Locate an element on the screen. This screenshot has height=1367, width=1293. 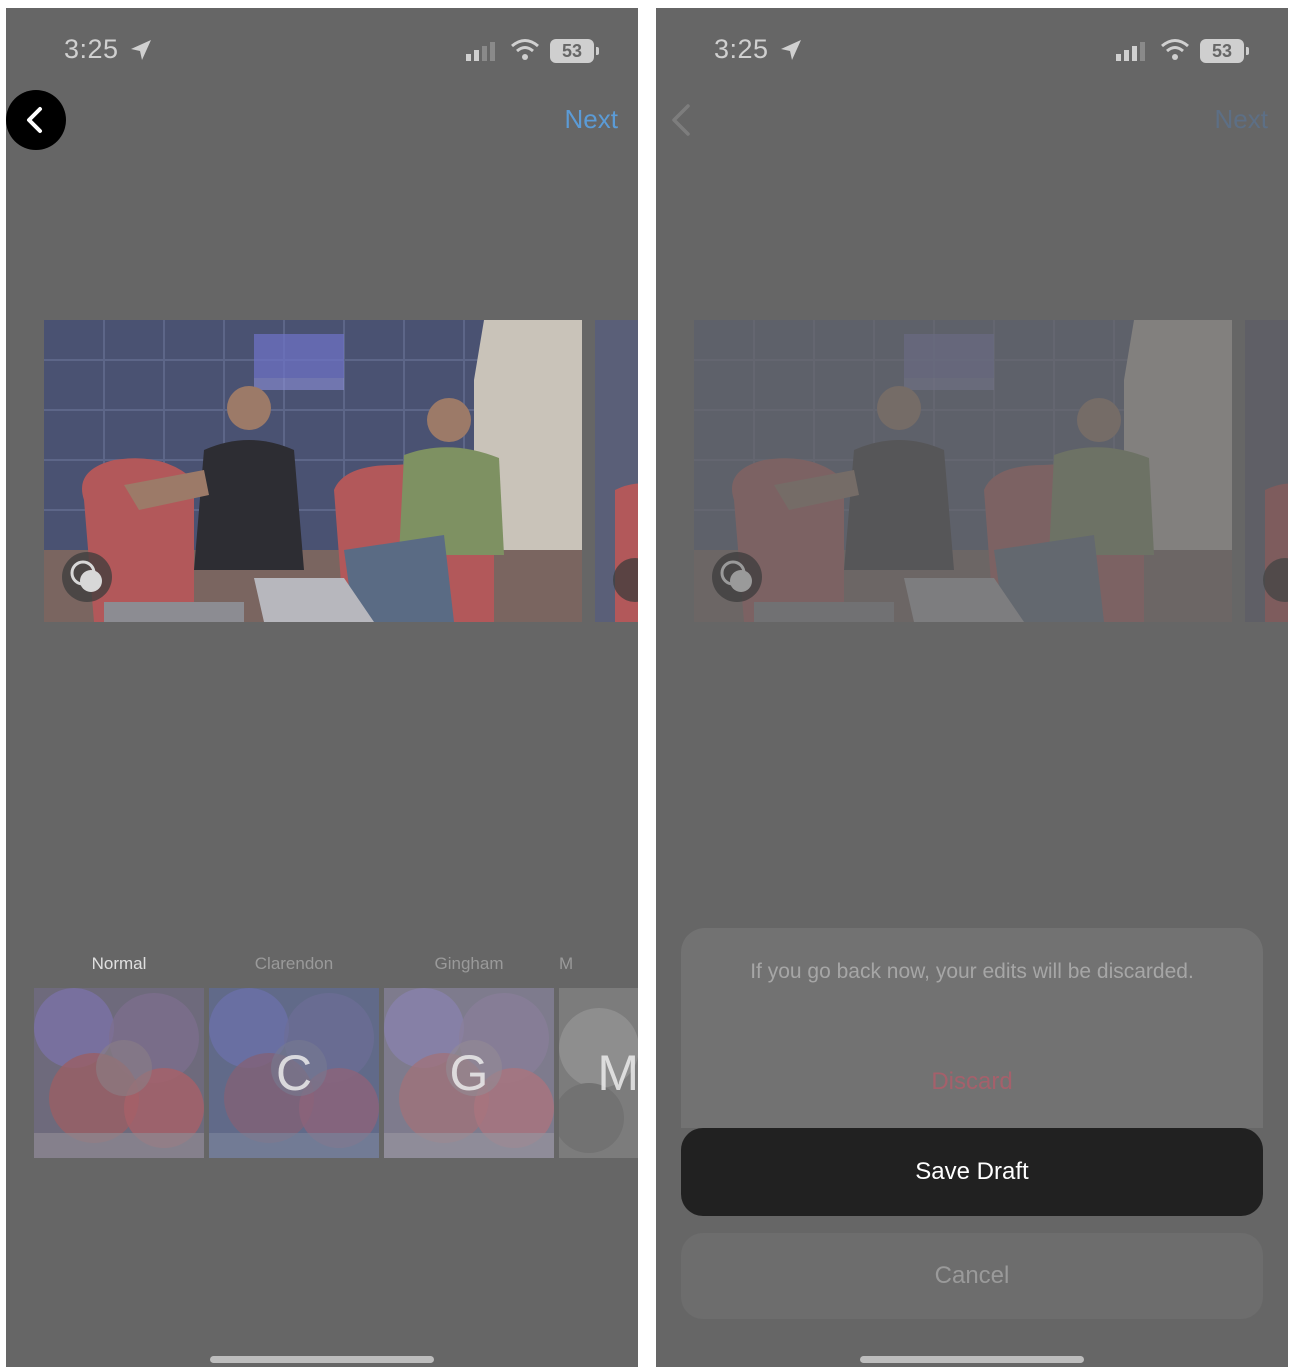
filter-label-normal: Normal is located at coordinates (119, 963).